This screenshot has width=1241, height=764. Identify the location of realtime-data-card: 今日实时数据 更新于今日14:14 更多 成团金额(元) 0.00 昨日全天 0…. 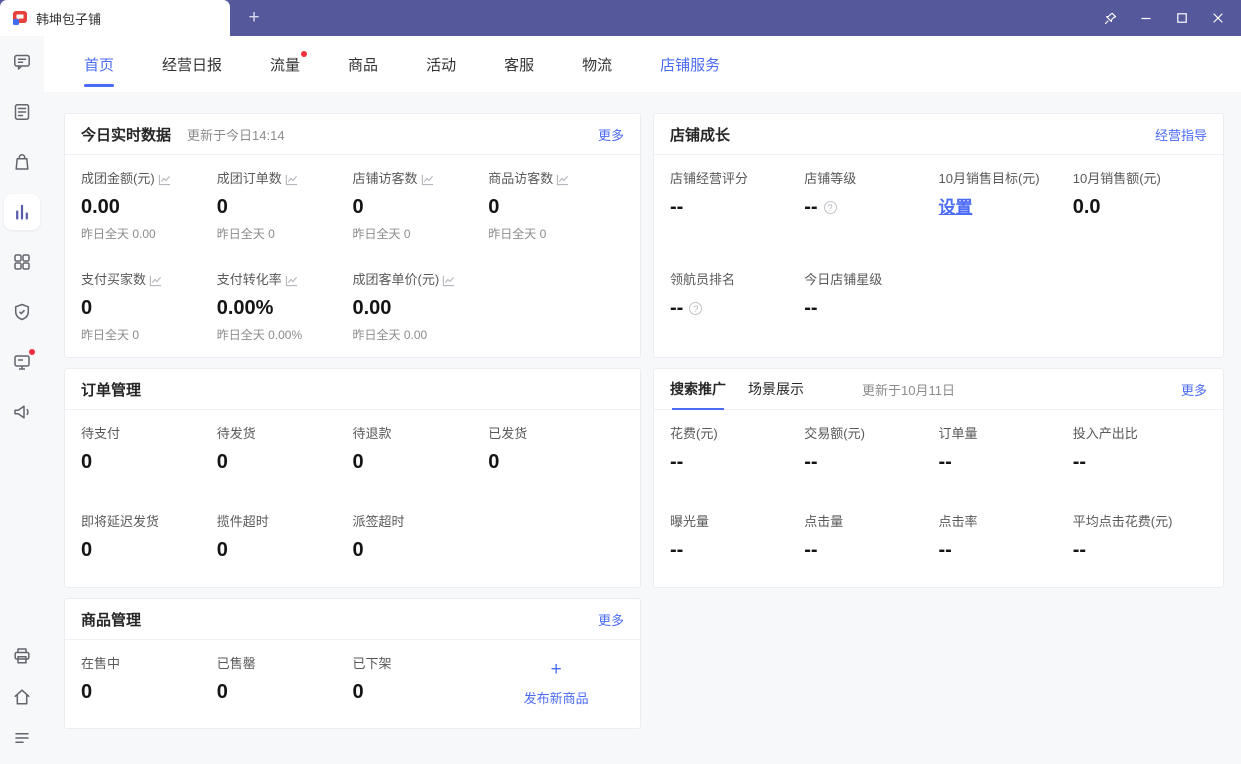
(352, 235).